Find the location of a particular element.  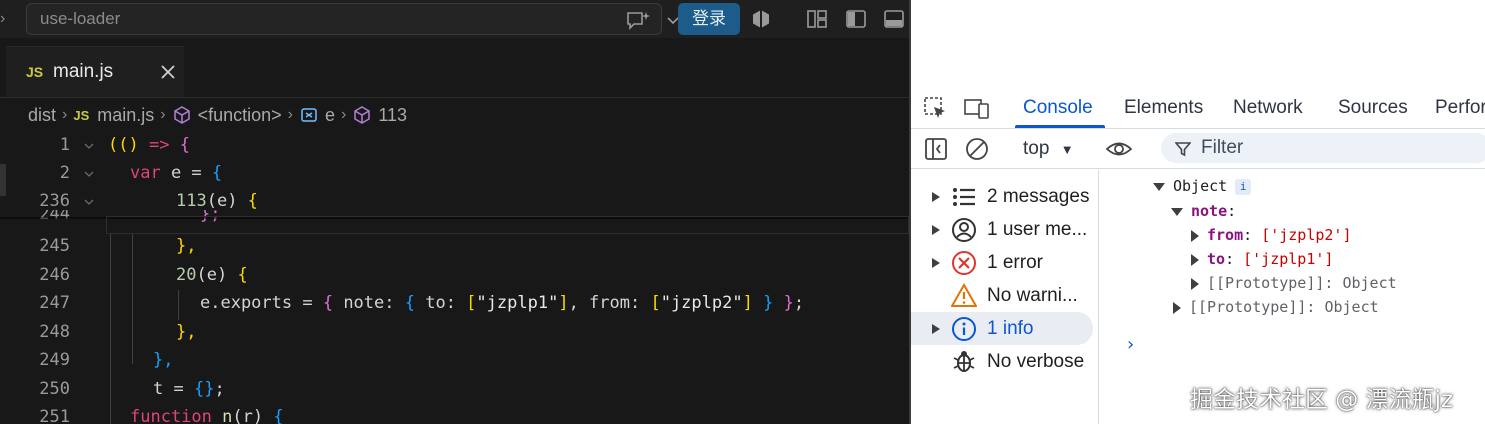

tab-label: main.js is located at coordinates (83, 71).